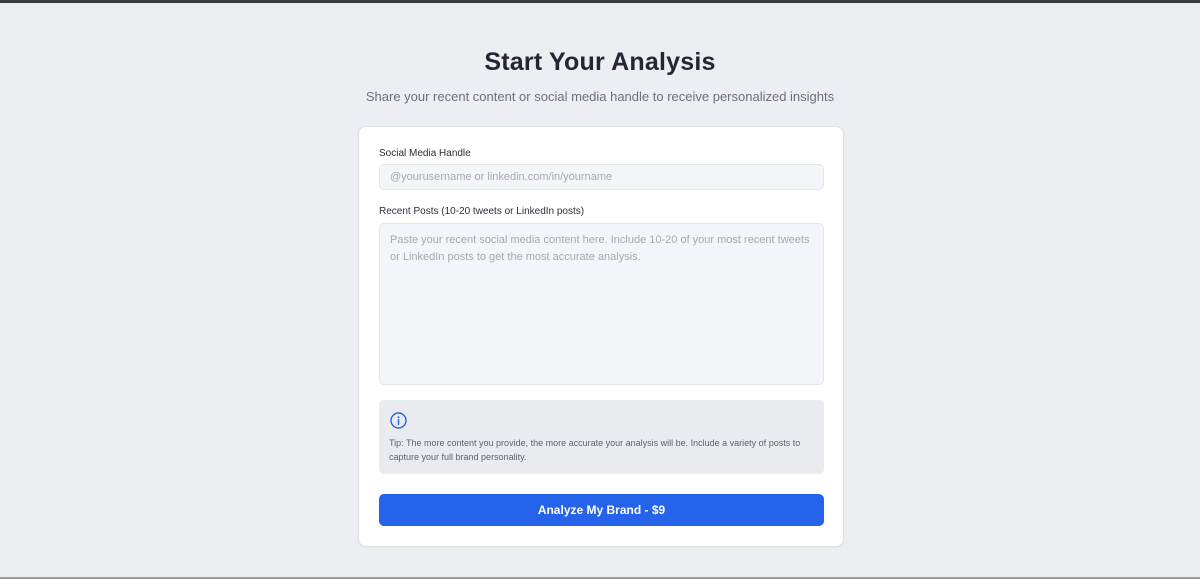 The width and height of the screenshot is (1200, 579). What do you see at coordinates (600, 1) in the screenshot?
I see `window-top-border` at bounding box center [600, 1].